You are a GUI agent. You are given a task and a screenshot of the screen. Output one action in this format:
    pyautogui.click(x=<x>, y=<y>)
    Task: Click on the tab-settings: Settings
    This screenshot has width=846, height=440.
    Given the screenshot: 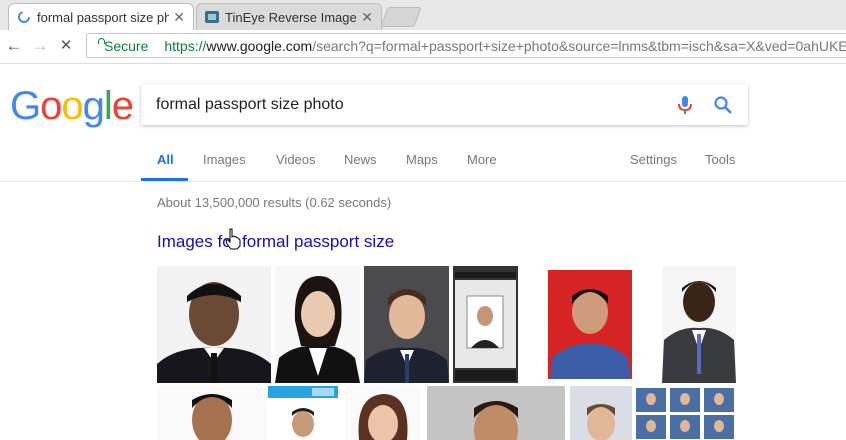 What is the action you would take?
    pyautogui.click(x=653, y=159)
    